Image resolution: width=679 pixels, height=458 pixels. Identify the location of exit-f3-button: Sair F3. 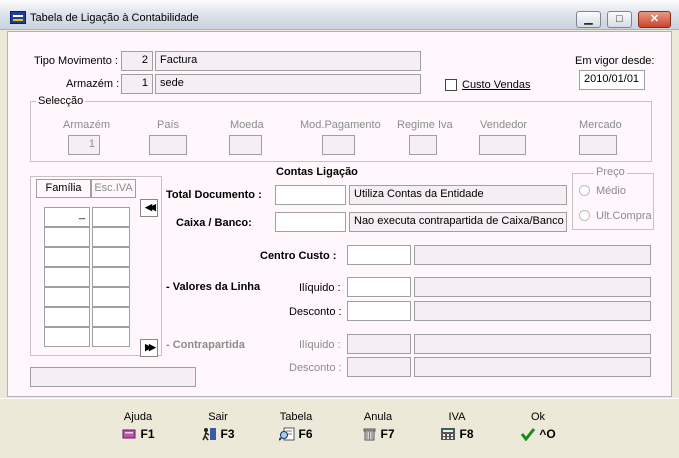
(218, 426).